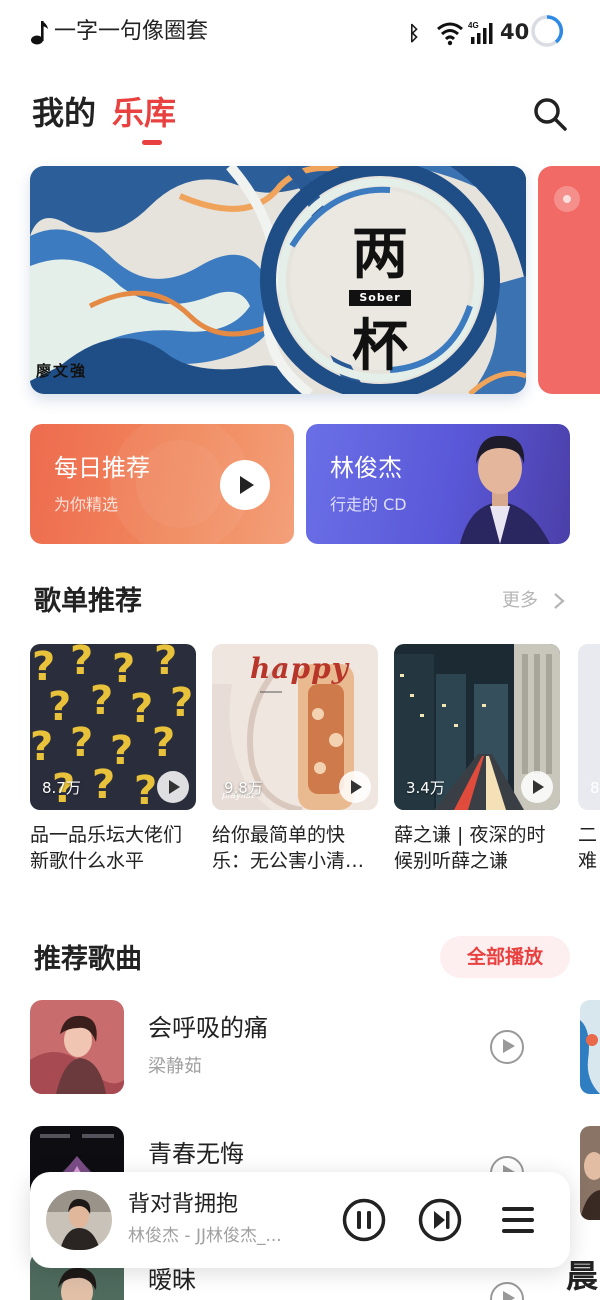  What do you see at coordinates (196, 1154) in the screenshot?
I see `song-title: 青春无悔` at bounding box center [196, 1154].